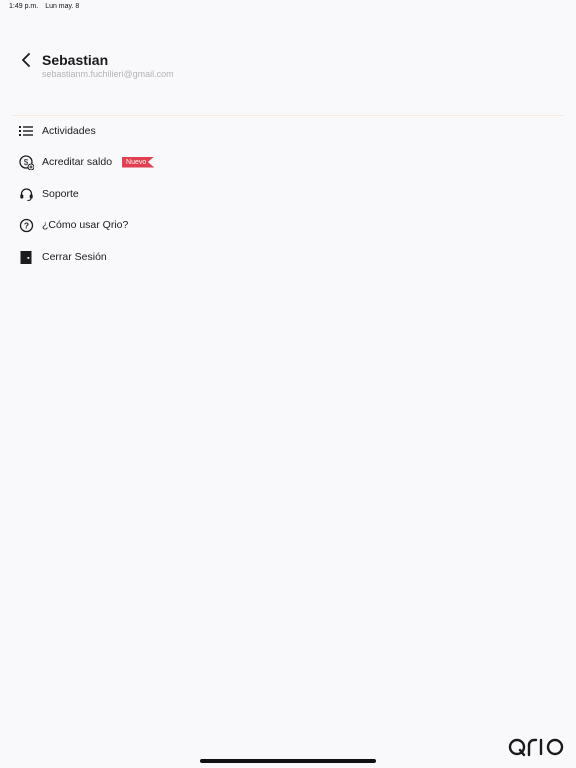 This screenshot has height=768, width=576. I want to click on menu-label: ¿Cómo usar Qrio?, so click(85, 225).